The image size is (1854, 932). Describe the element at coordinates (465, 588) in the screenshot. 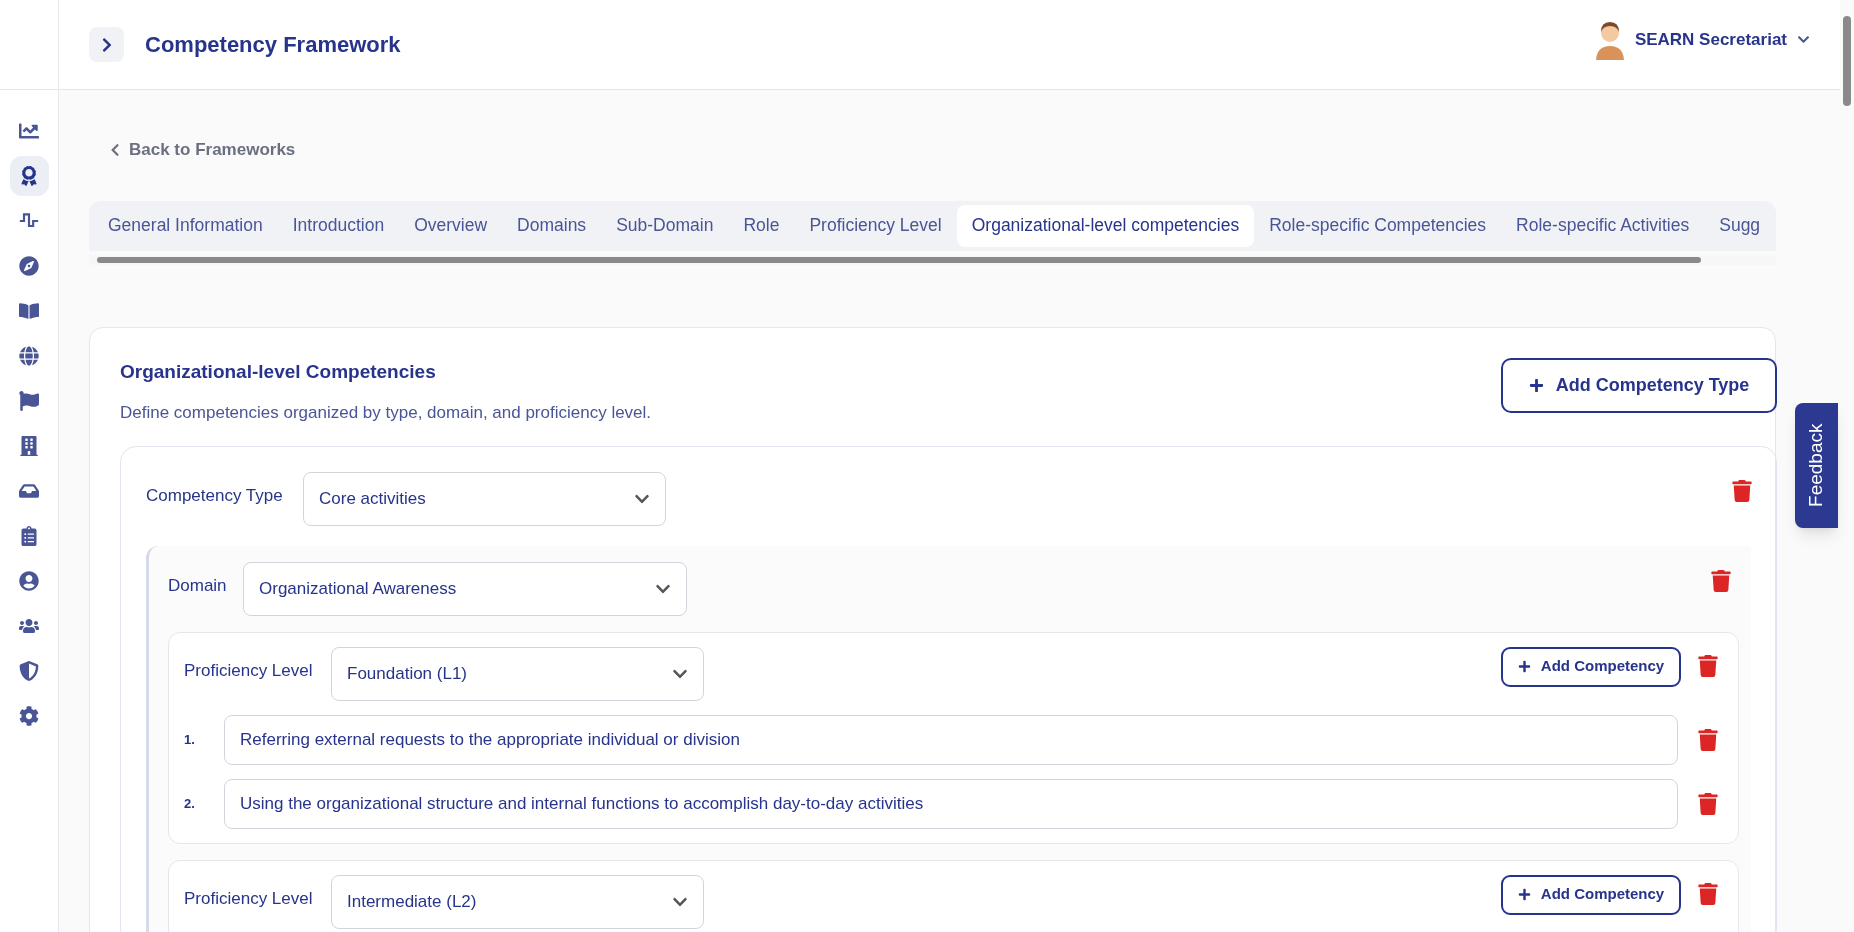

I see `dropdown-select: Organizational Awareness` at that location.